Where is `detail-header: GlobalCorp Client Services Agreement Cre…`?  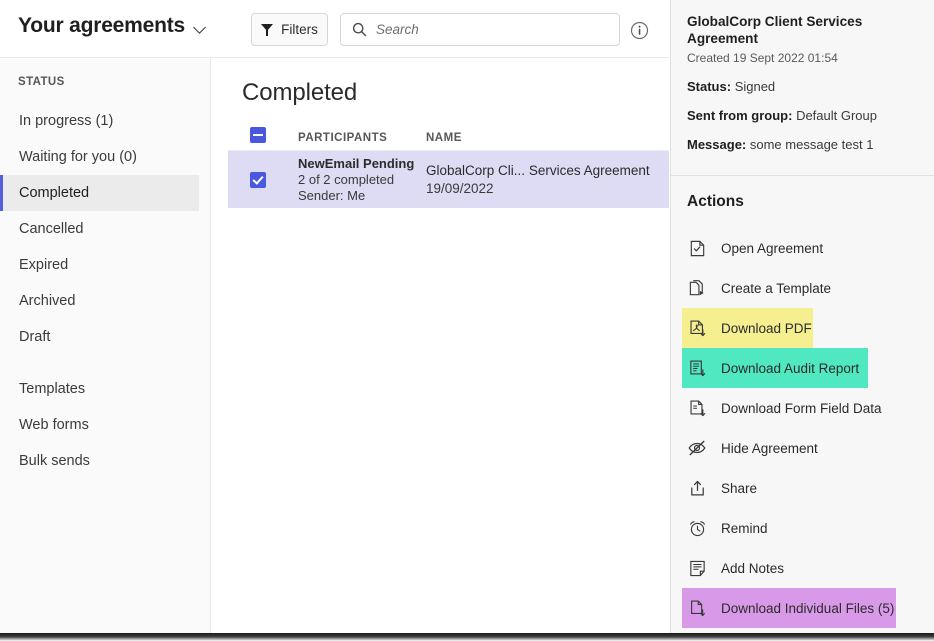
detail-header: GlobalCorp Client Services Agreement Cre… is located at coordinates (802, 84).